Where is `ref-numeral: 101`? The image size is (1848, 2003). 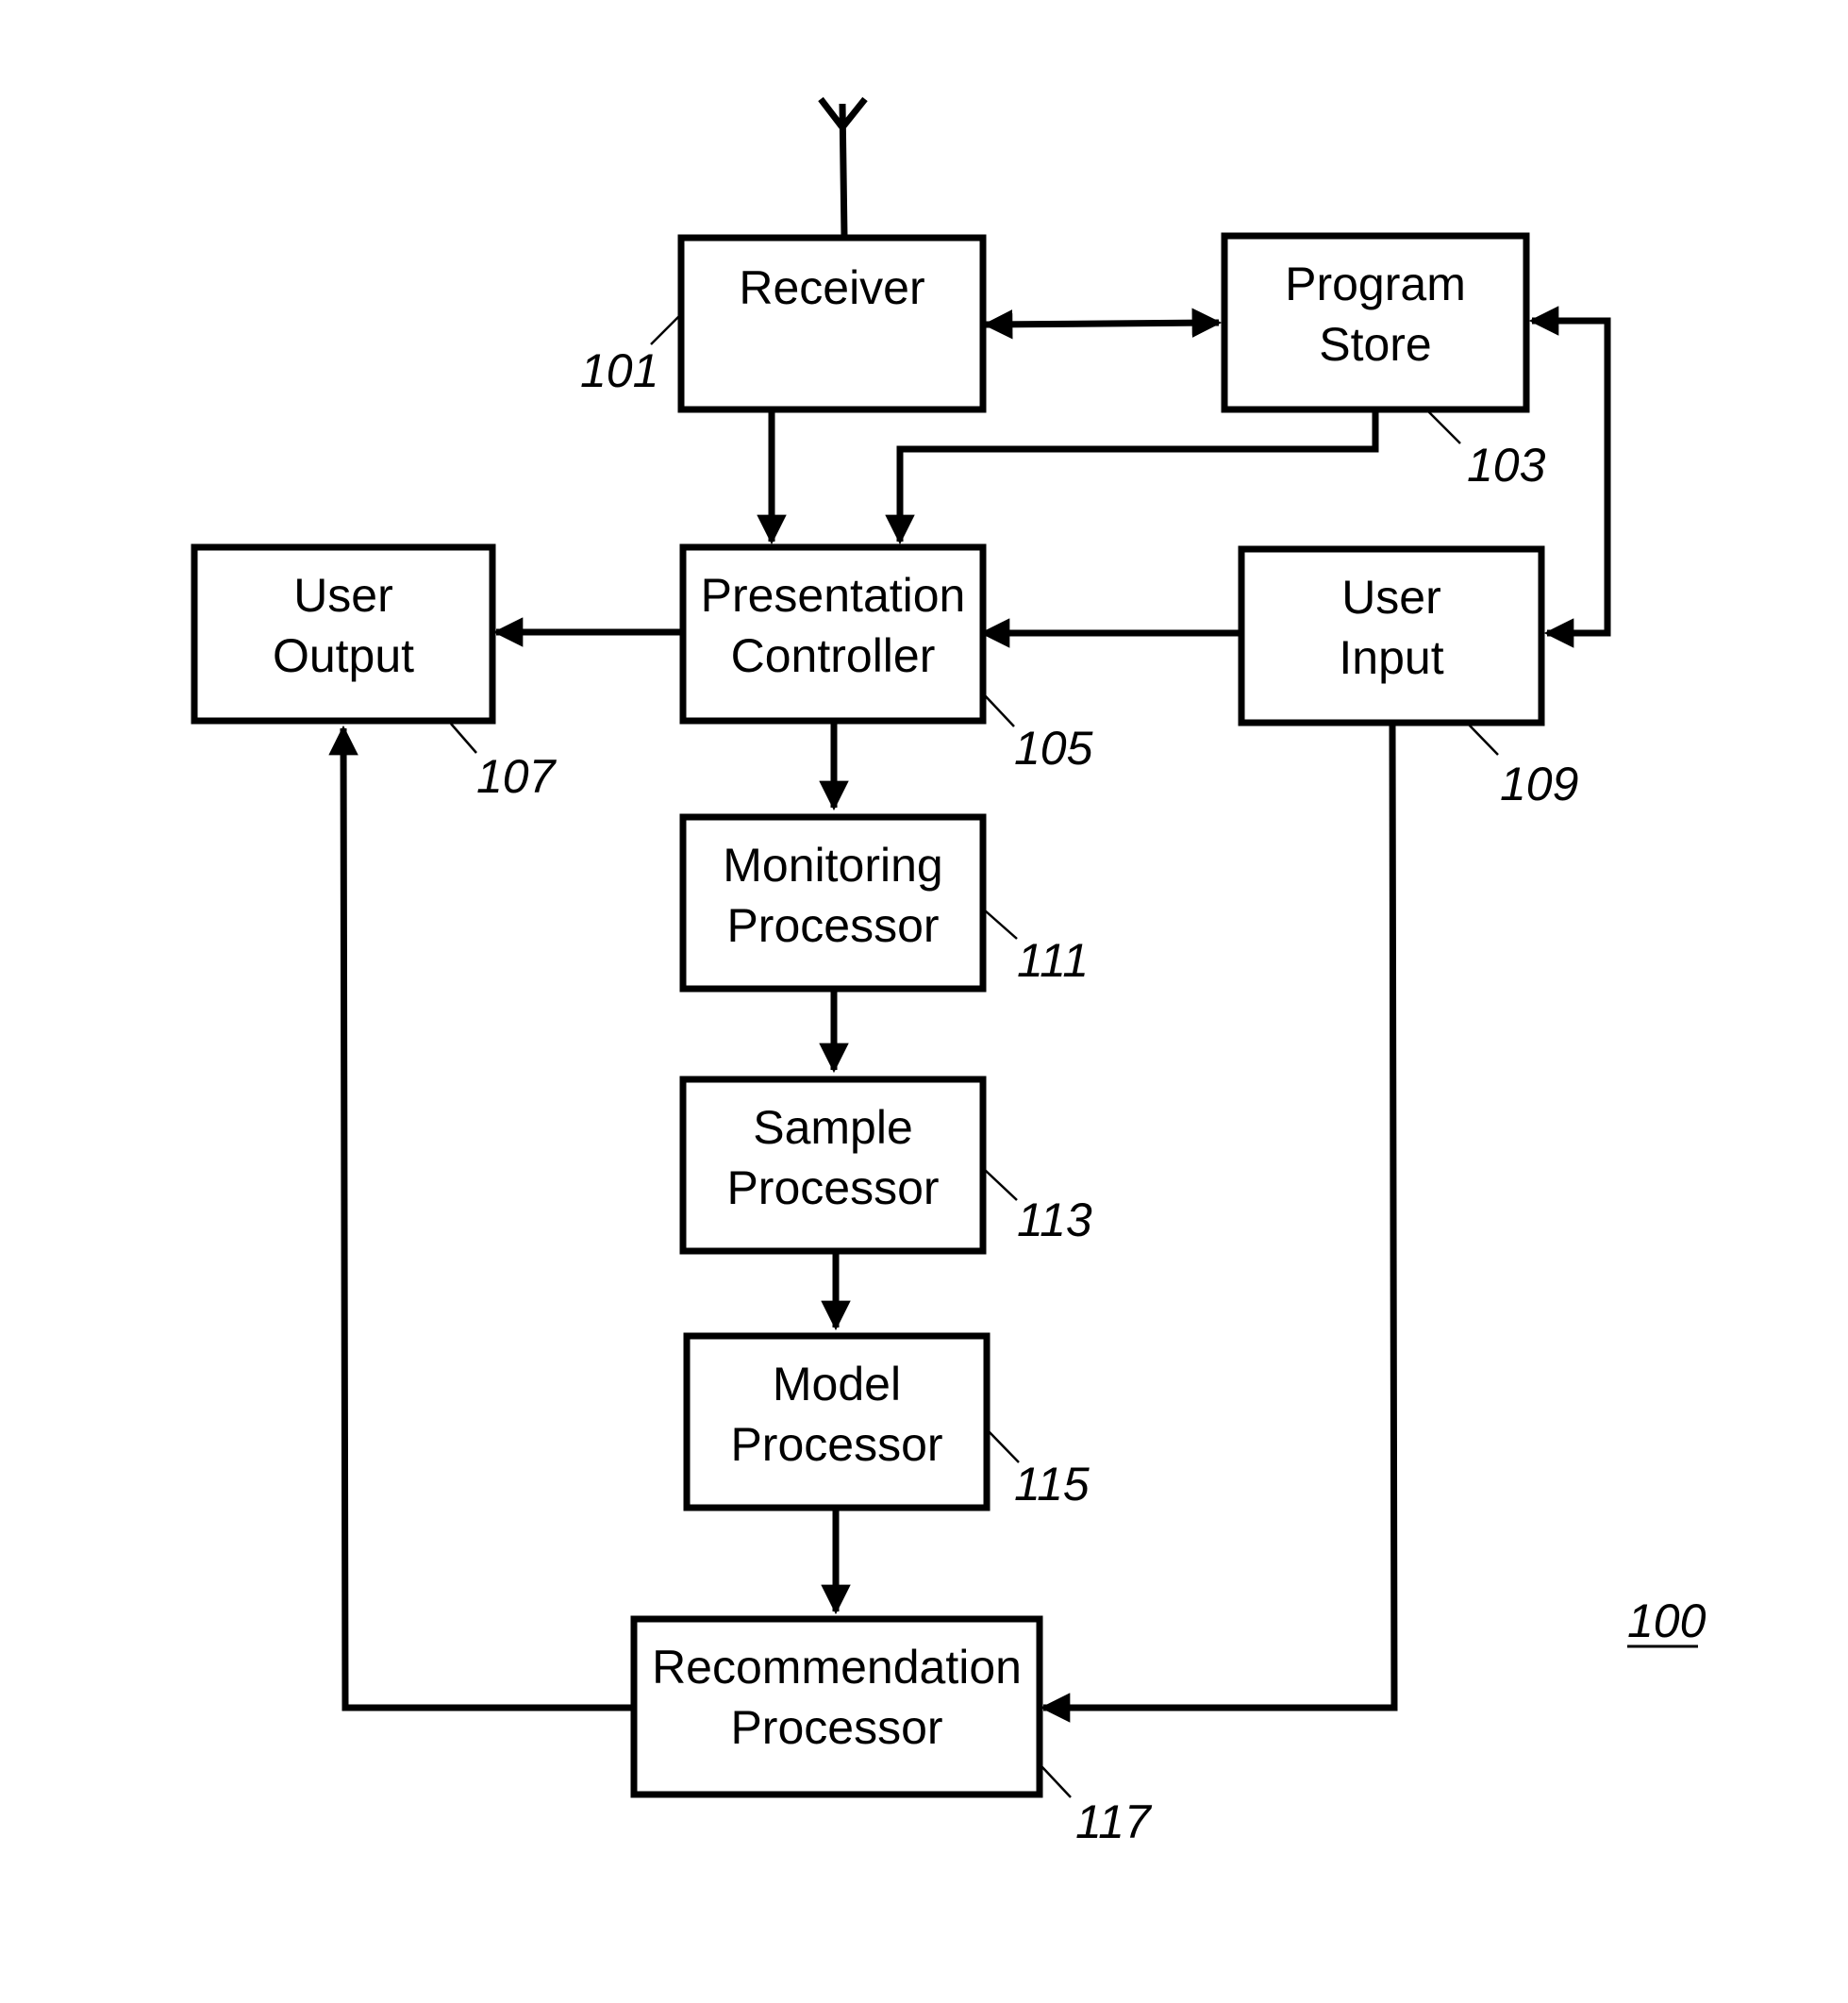 ref-numeral: 101 is located at coordinates (619, 370).